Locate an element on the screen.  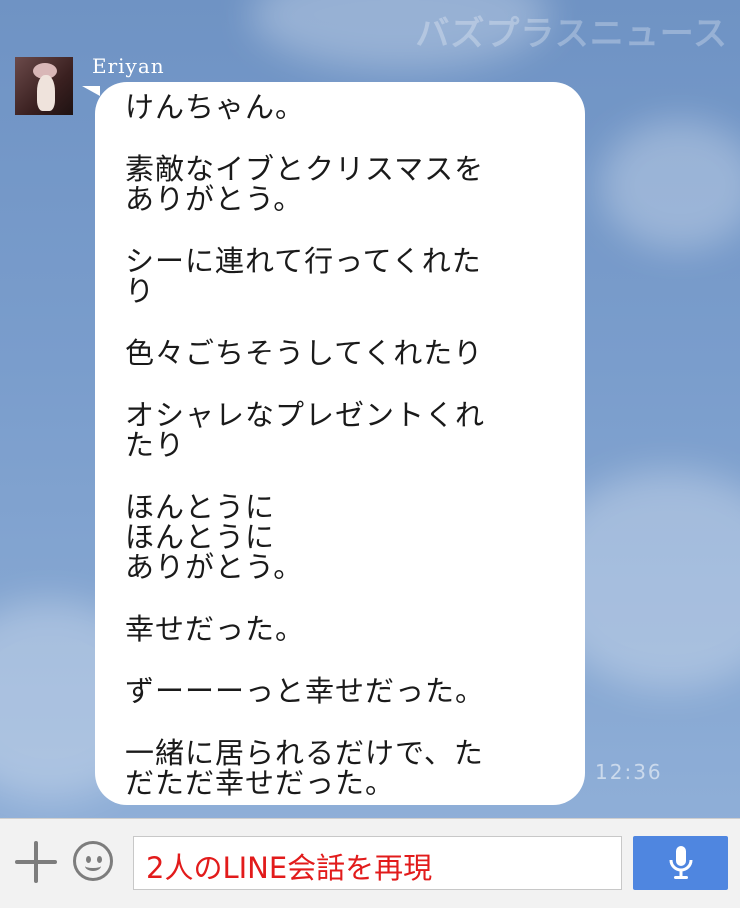
sender-name: Eriyan is located at coordinates (128, 66).